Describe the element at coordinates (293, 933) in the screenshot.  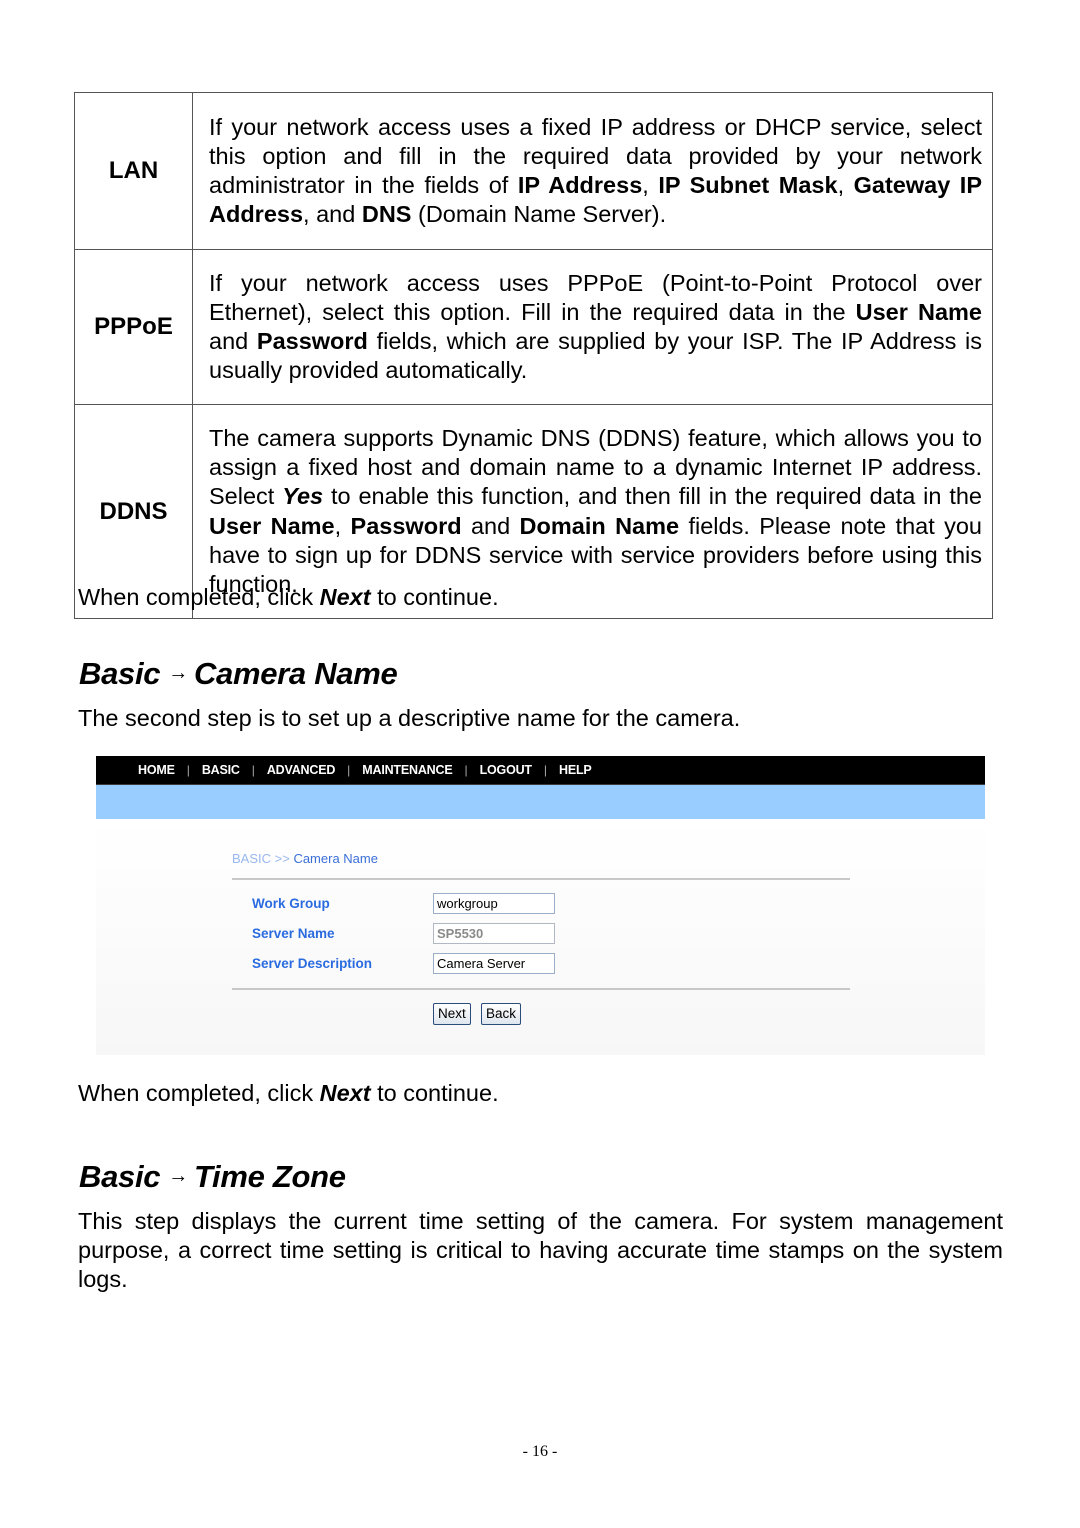
I see `server-name-label: Server Name` at that location.